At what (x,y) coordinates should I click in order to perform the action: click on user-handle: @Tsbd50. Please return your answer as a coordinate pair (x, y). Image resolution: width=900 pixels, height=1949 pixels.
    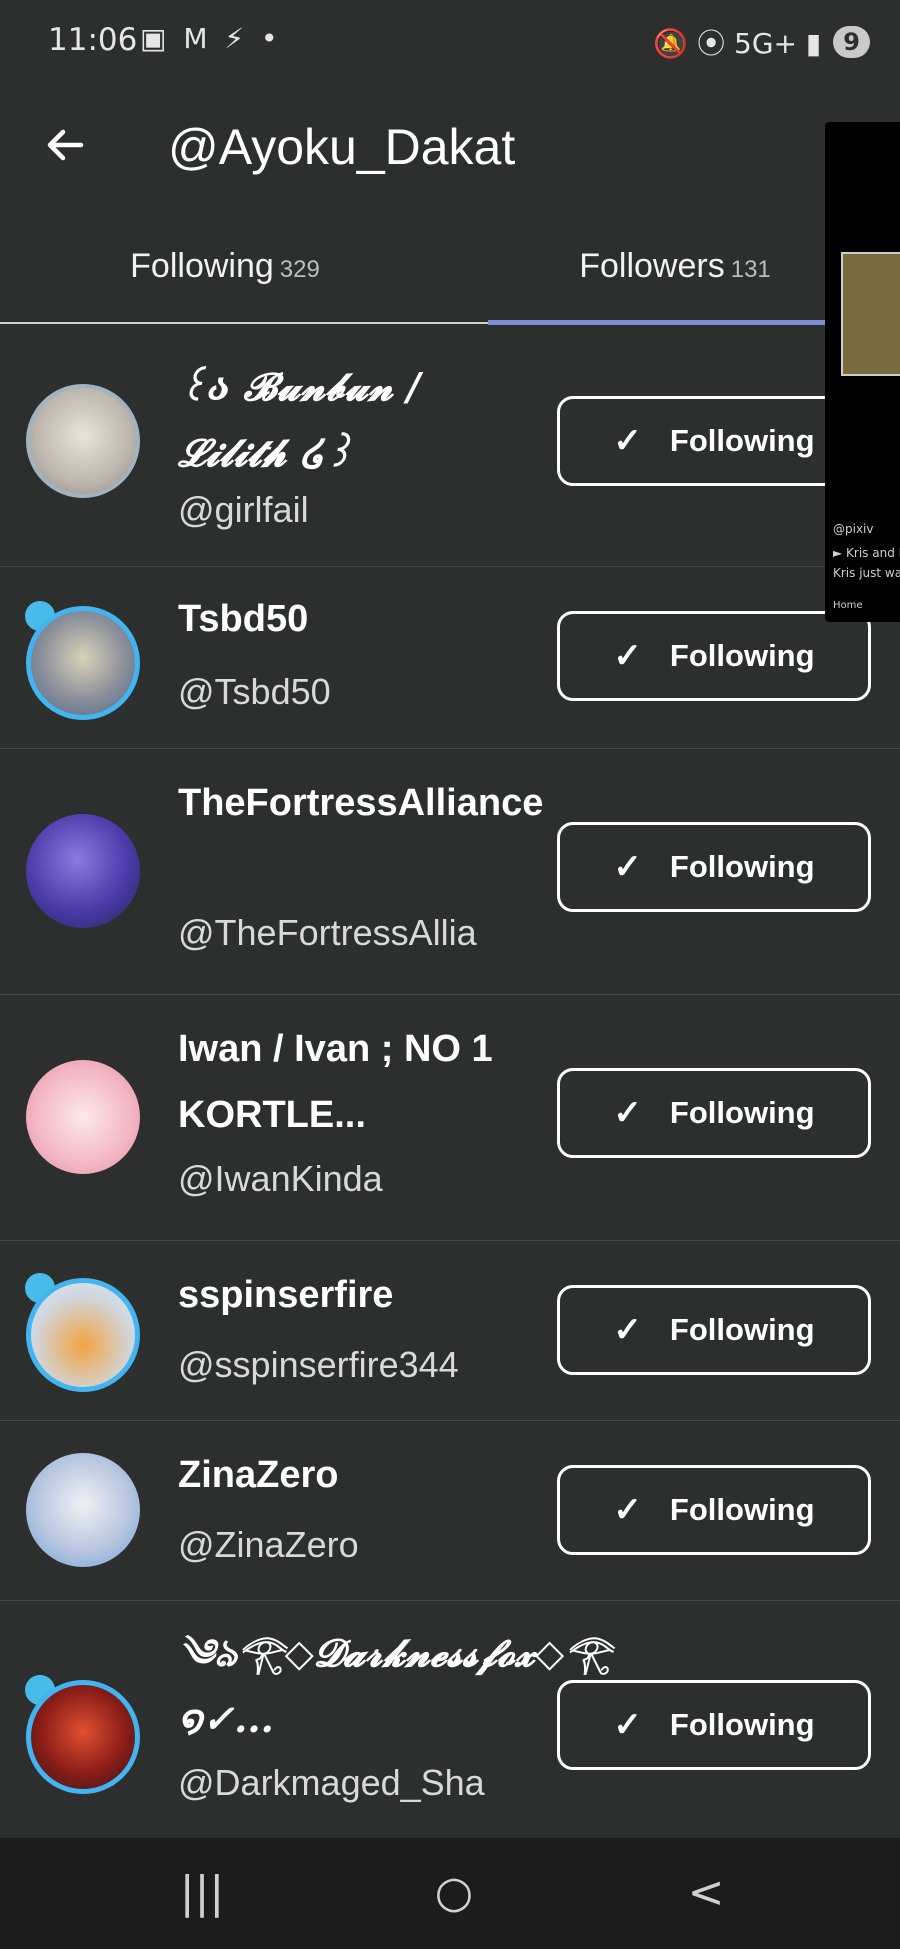
    Looking at the image, I should click on (254, 691).